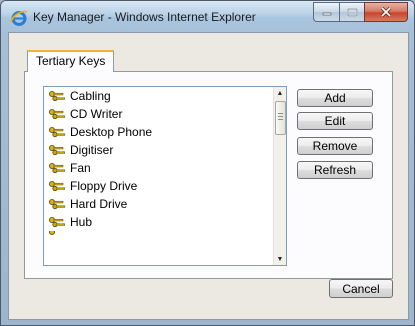  What do you see at coordinates (158, 222) in the screenshot?
I see `list-item: Hub` at bounding box center [158, 222].